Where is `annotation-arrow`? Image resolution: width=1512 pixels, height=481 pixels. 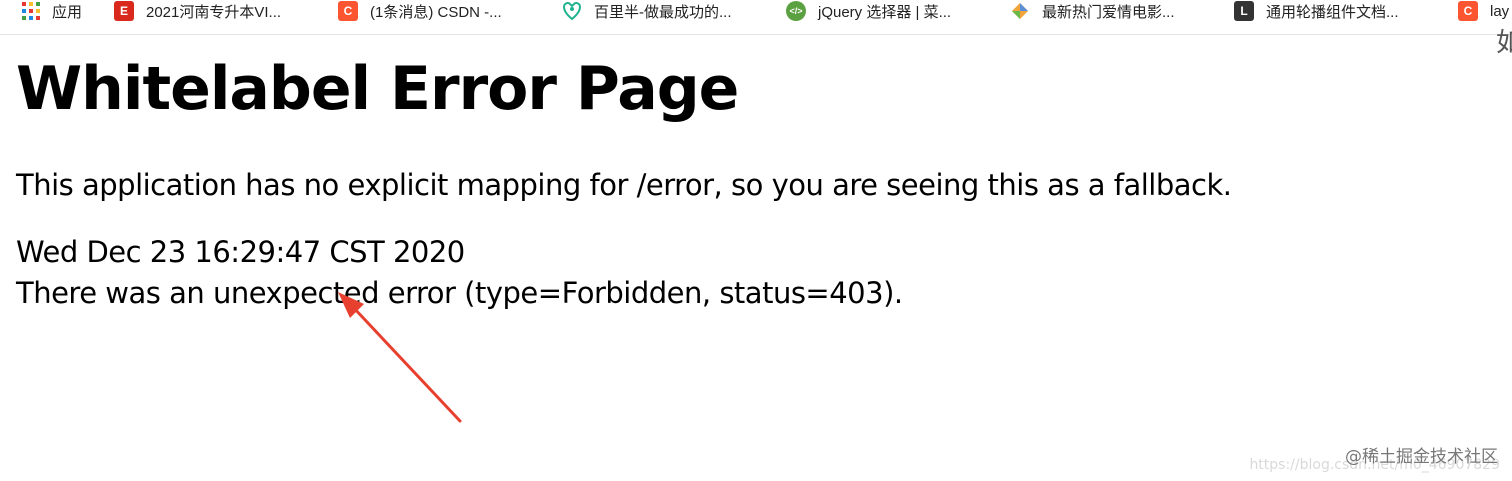
annotation-arrow is located at coordinates (400, 357).